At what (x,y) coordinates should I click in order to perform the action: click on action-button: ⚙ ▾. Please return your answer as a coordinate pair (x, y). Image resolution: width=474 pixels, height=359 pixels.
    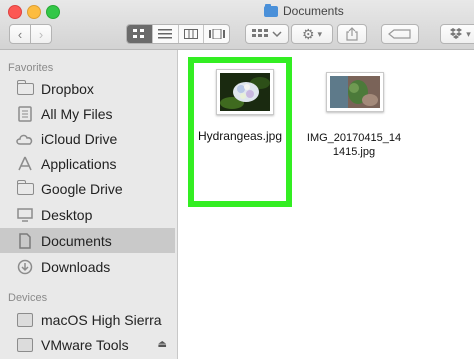
    Looking at the image, I should click on (312, 34).